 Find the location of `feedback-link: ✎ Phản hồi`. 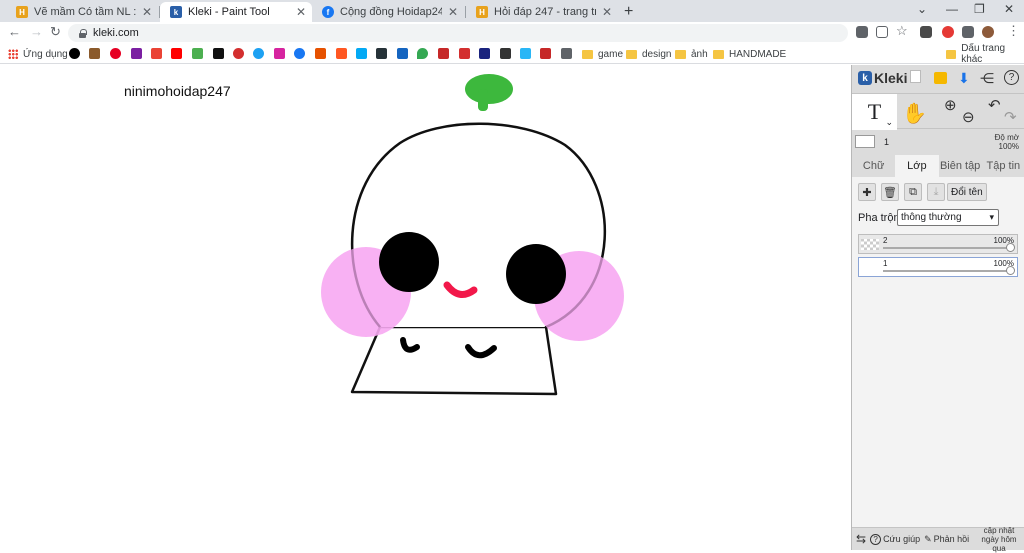

feedback-link: ✎ Phản hồi is located at coordinates (946, 539).